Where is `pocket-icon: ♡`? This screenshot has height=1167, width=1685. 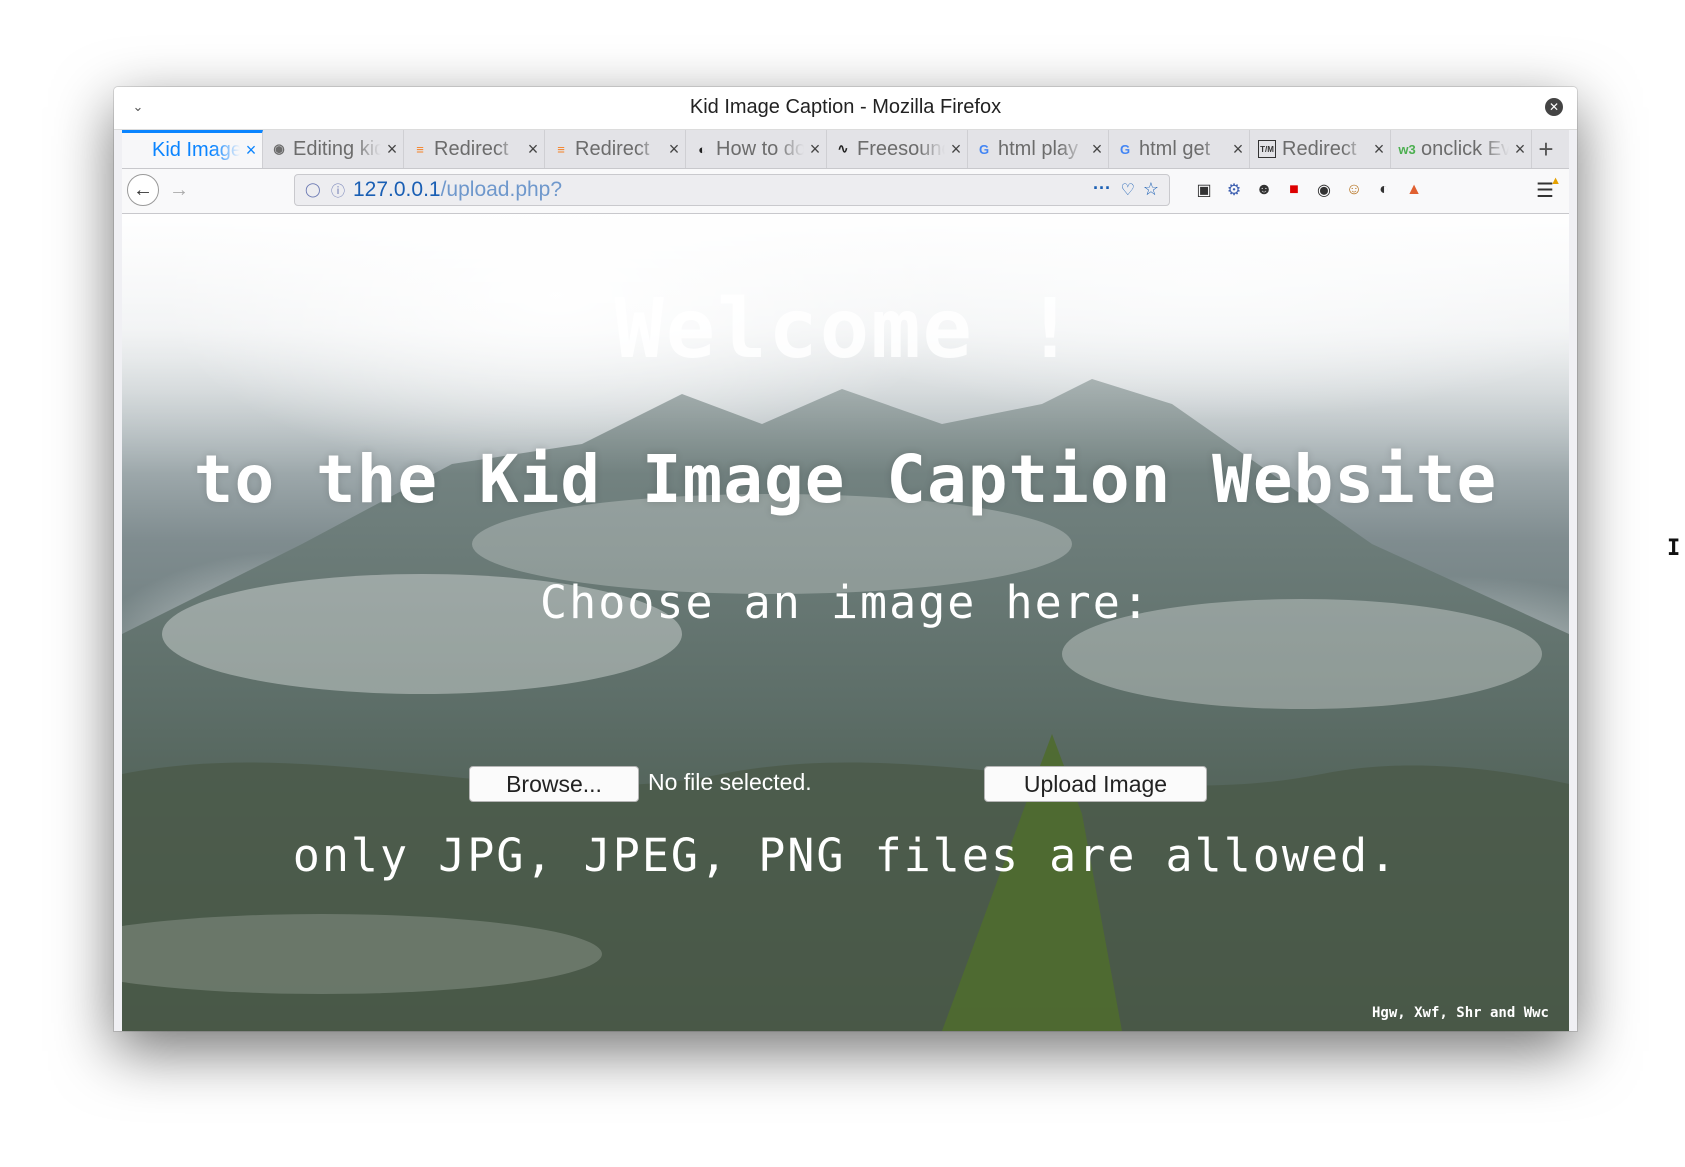 pocket-icon: ♡ is located at coordinates (1128, 190).